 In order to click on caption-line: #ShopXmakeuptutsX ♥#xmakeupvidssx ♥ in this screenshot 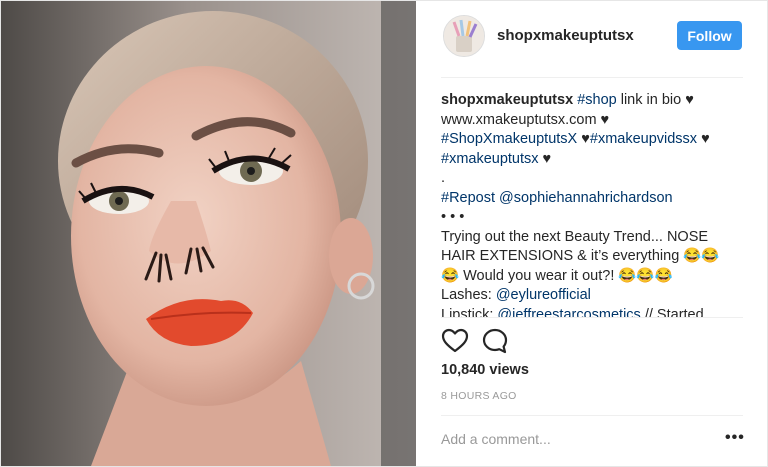, I will do `click(593, 140)`.